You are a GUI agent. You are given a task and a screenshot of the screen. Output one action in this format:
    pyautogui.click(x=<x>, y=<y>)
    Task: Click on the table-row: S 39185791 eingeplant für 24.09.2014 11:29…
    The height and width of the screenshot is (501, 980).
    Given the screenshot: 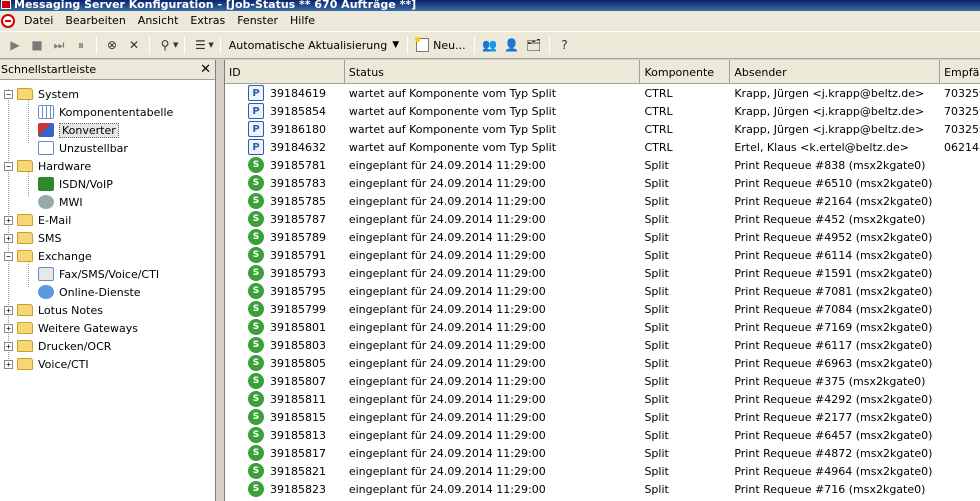 What is the action you would take?
    pyautogui.click(x=602, y=255)
    